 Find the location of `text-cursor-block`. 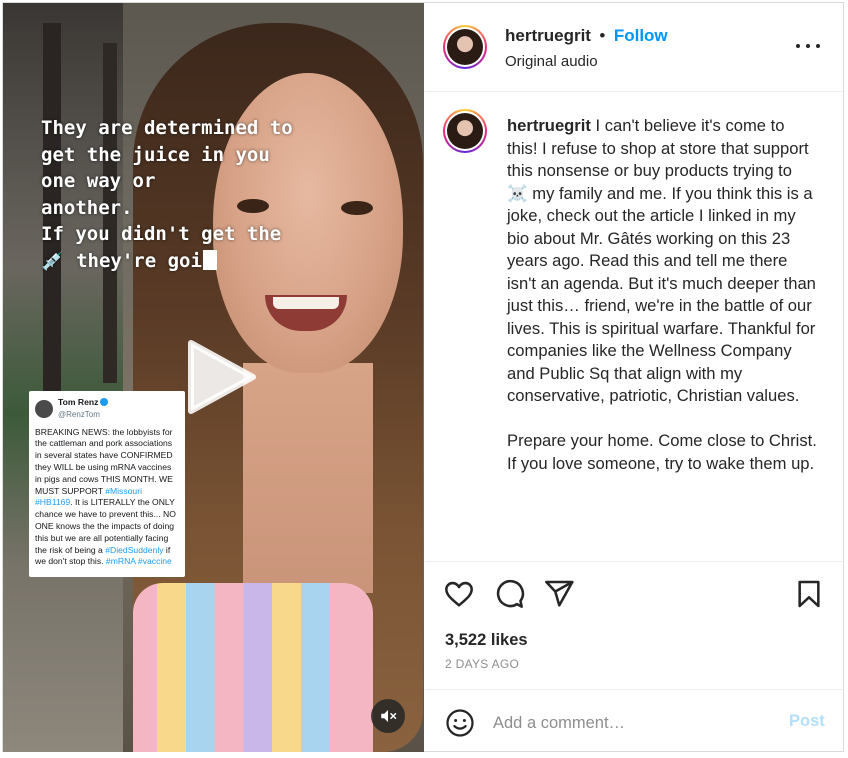

text-cursor-block is located at coordinates (209, 259).